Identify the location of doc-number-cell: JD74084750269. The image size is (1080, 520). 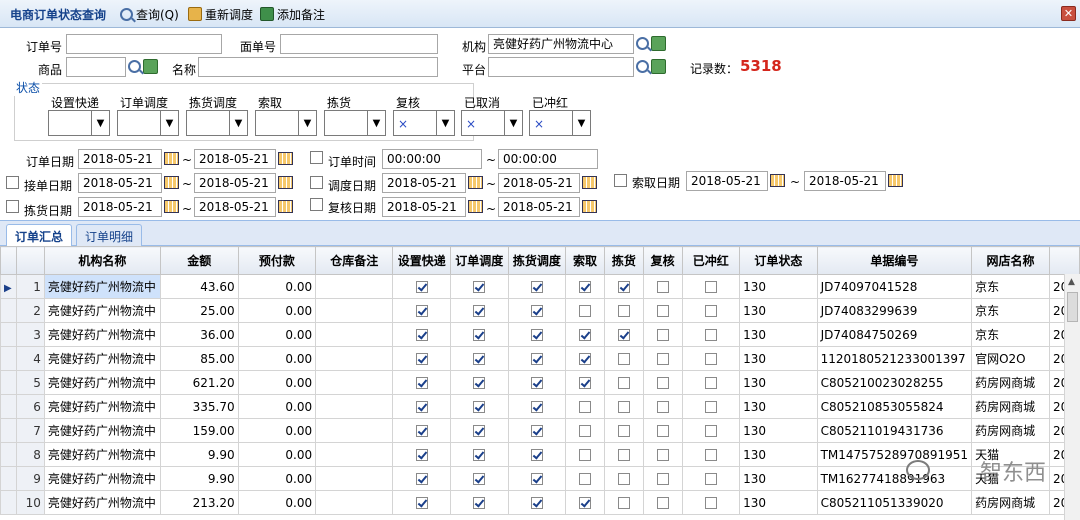
(894, 334).